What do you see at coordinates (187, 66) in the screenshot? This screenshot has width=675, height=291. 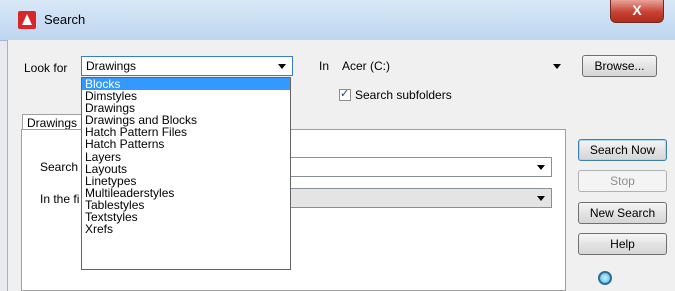 I see `look-for-combo: Drawings` at bounding box center [187, 66].